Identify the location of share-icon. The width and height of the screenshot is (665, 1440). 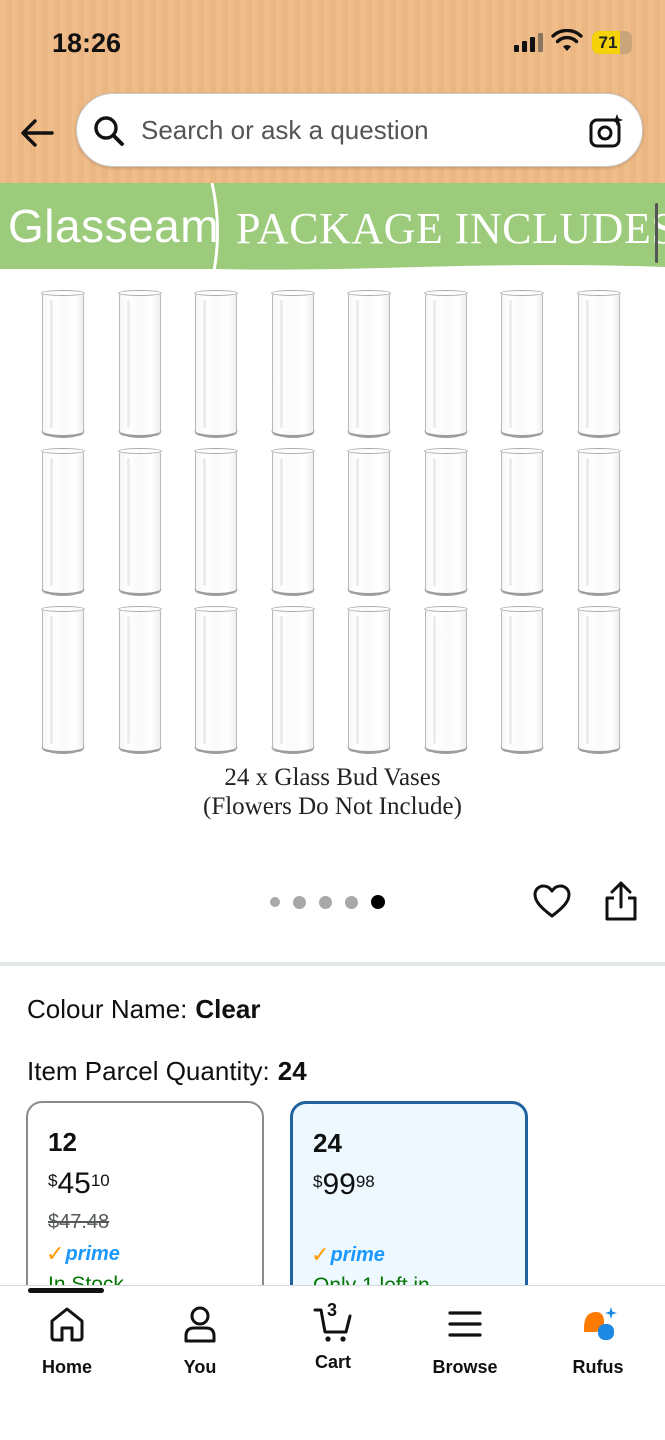
(621, 901).